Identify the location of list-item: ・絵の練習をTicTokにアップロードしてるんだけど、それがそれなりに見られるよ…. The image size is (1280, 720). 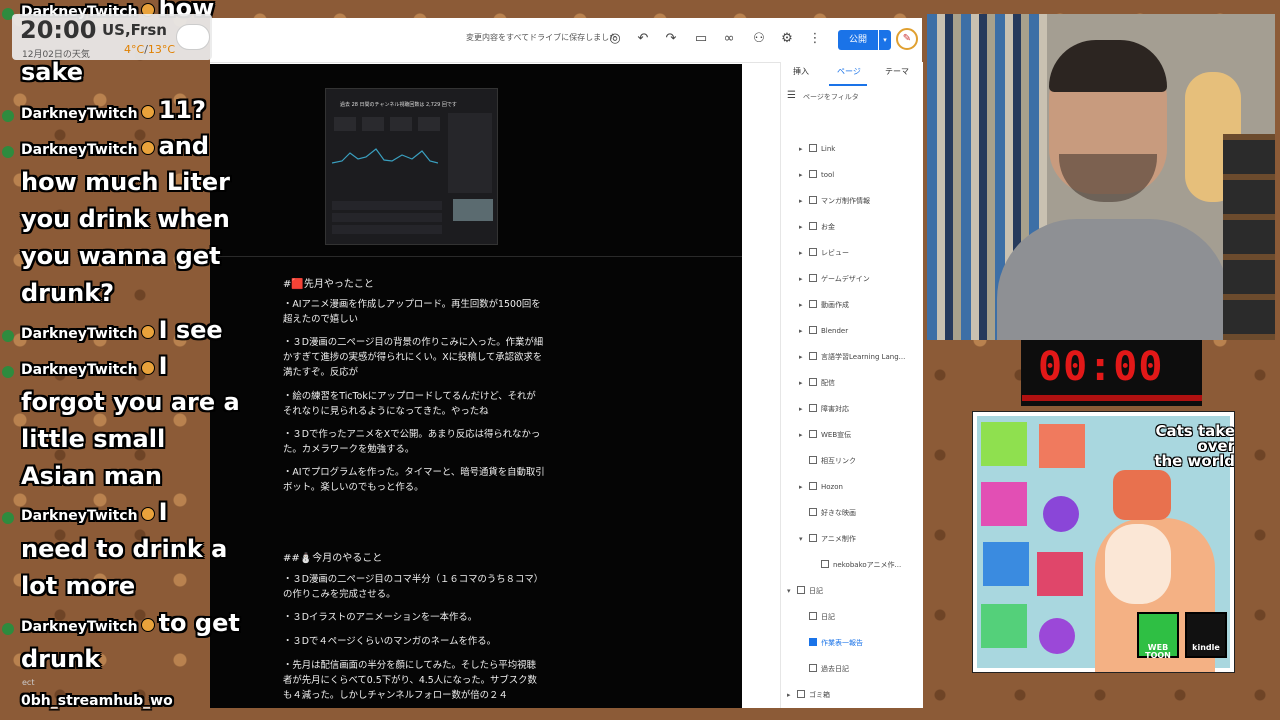
(409, 404).